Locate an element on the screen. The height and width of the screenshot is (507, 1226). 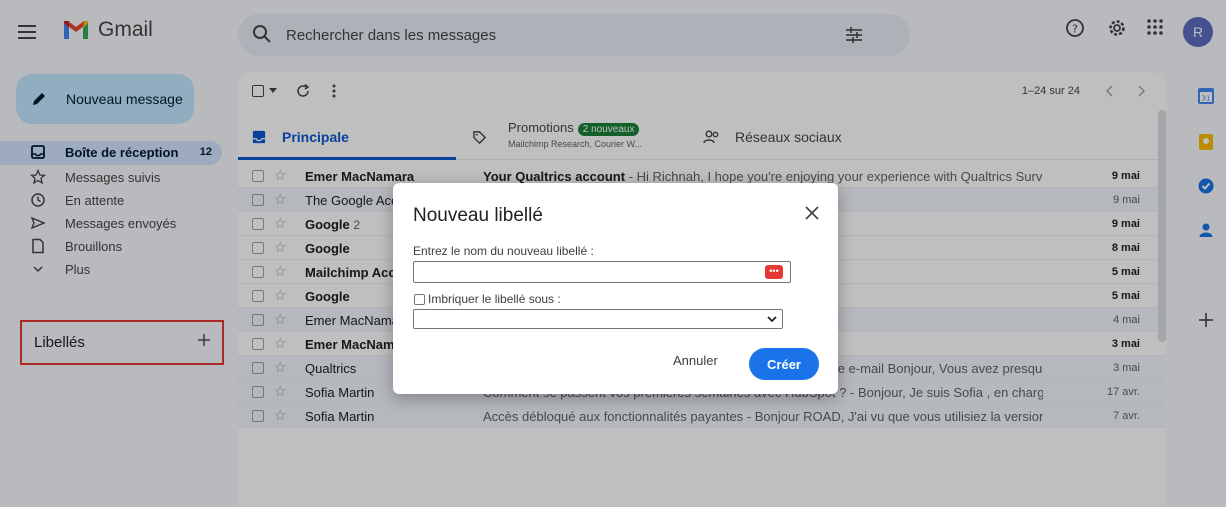
chevron-down-icon is located at coordinates (772, 319).